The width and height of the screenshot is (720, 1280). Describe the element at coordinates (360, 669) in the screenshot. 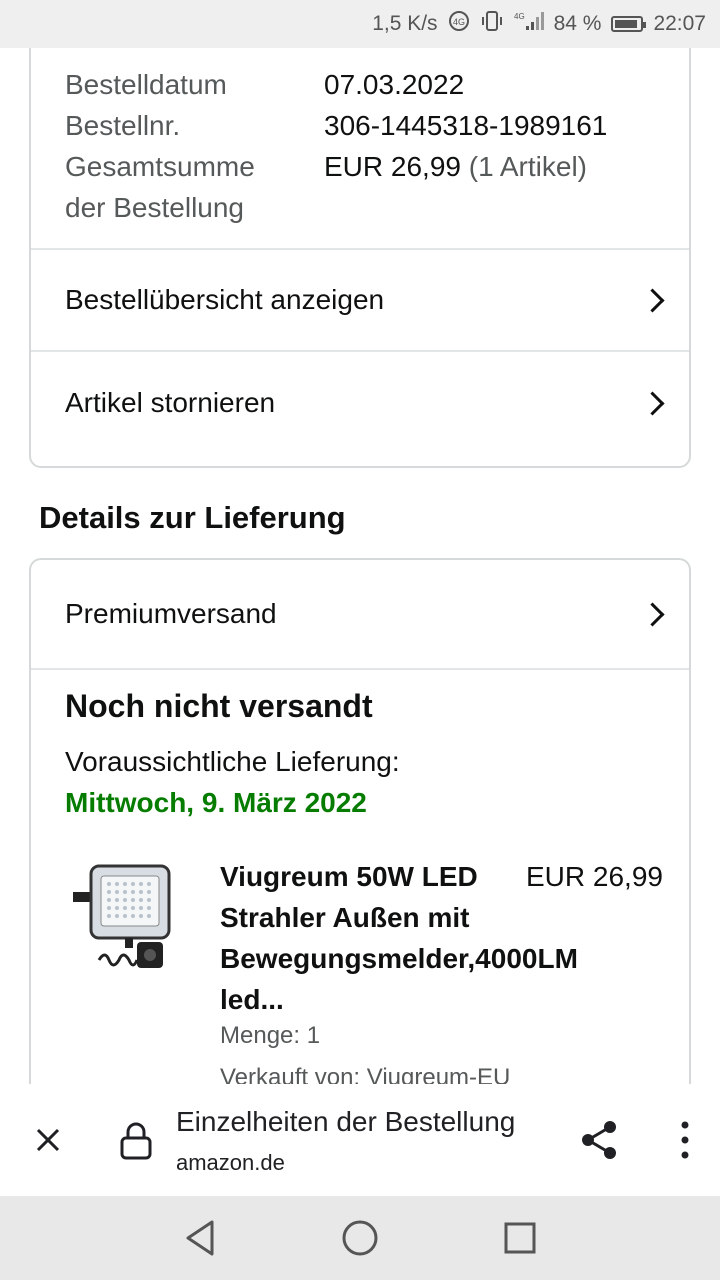

I see `divider` at that location.